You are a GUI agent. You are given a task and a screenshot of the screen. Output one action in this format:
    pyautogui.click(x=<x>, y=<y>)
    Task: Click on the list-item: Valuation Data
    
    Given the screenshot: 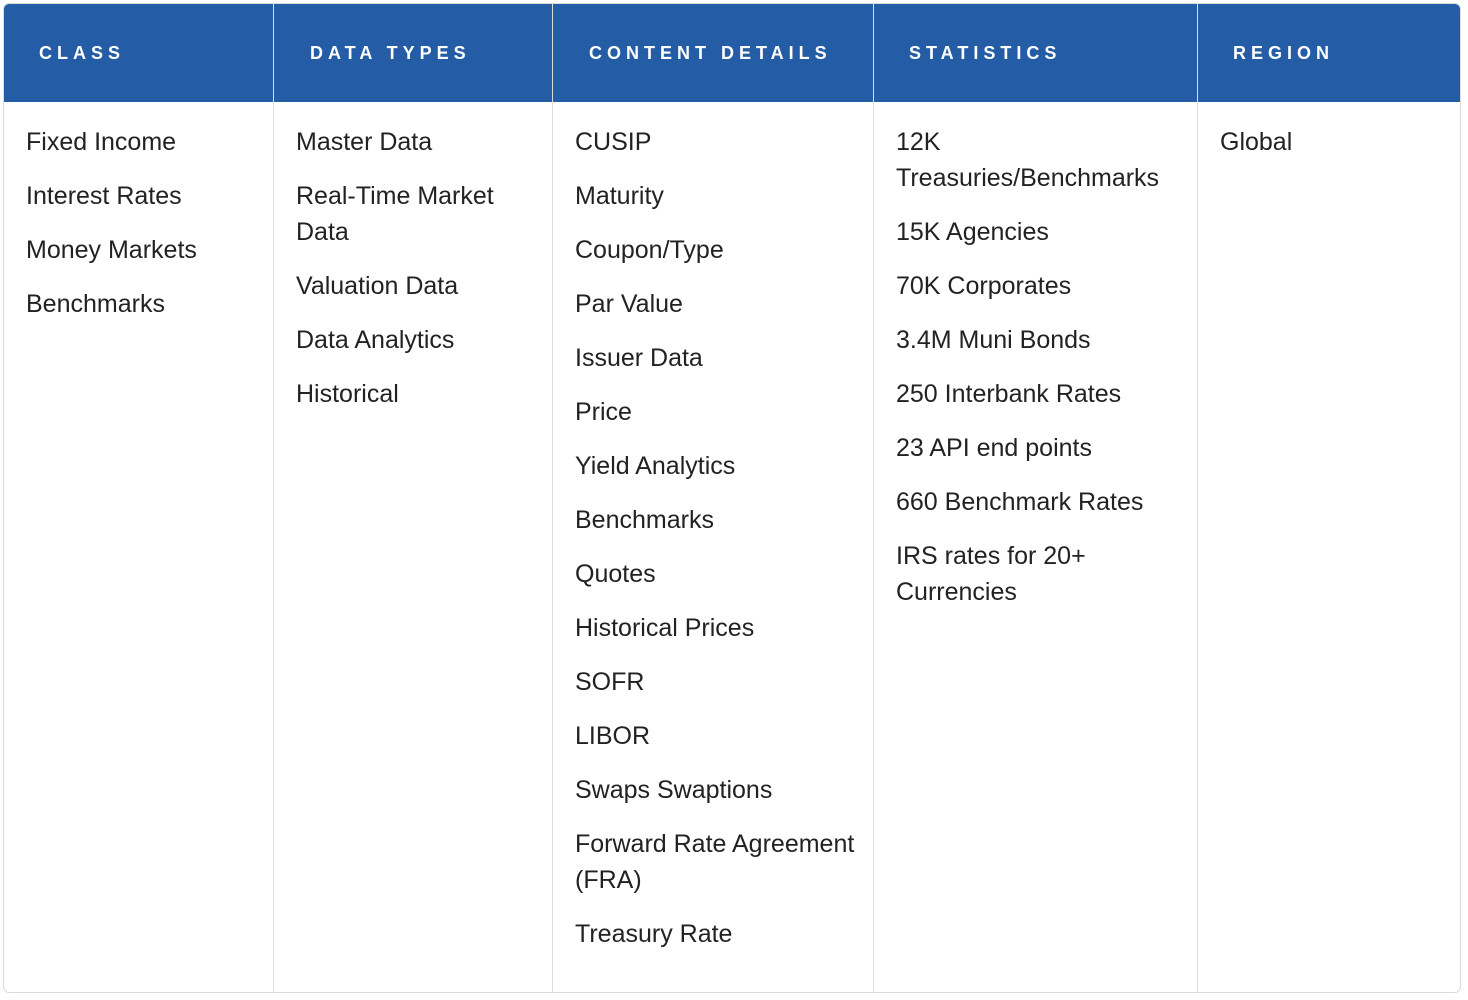 What is the action you would take?
    pyautogui.click(x=377, y=286)
    